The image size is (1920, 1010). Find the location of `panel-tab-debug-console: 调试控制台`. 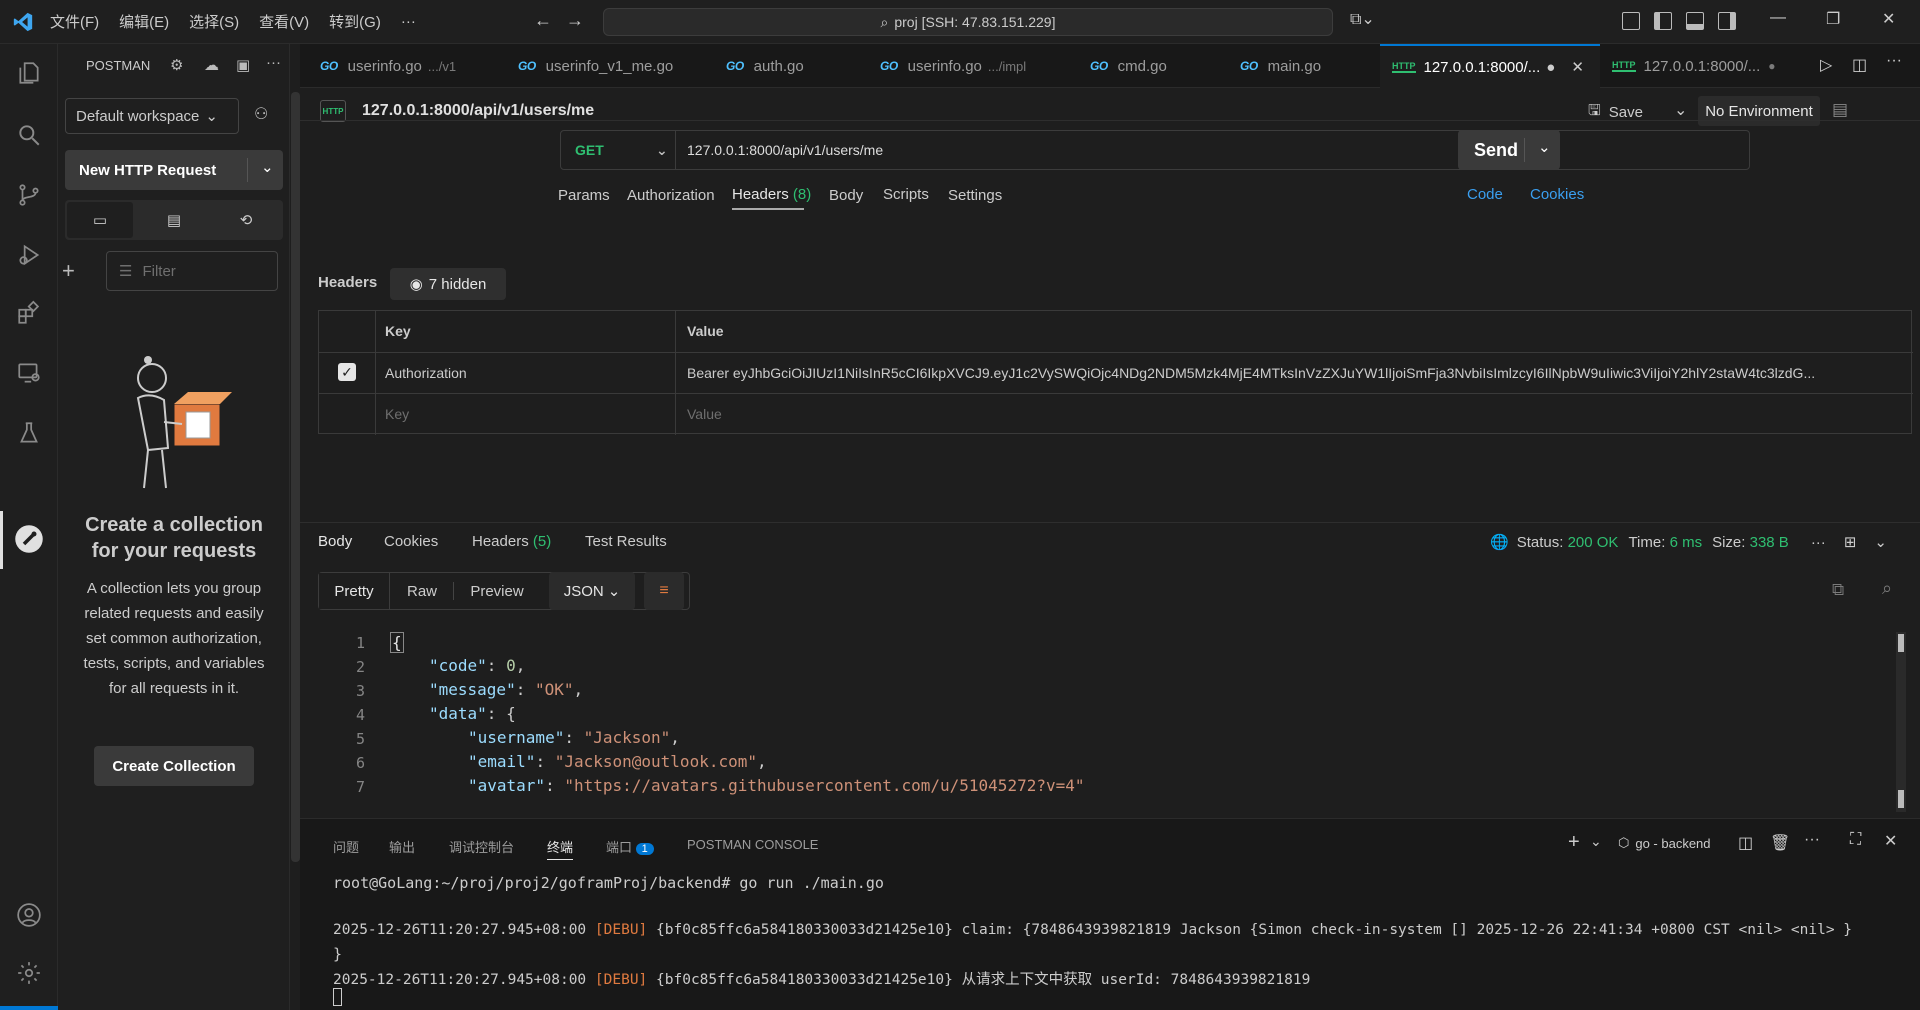

panel-tab-debug-console: 调试控制台 is located at coordinates (481, 846).